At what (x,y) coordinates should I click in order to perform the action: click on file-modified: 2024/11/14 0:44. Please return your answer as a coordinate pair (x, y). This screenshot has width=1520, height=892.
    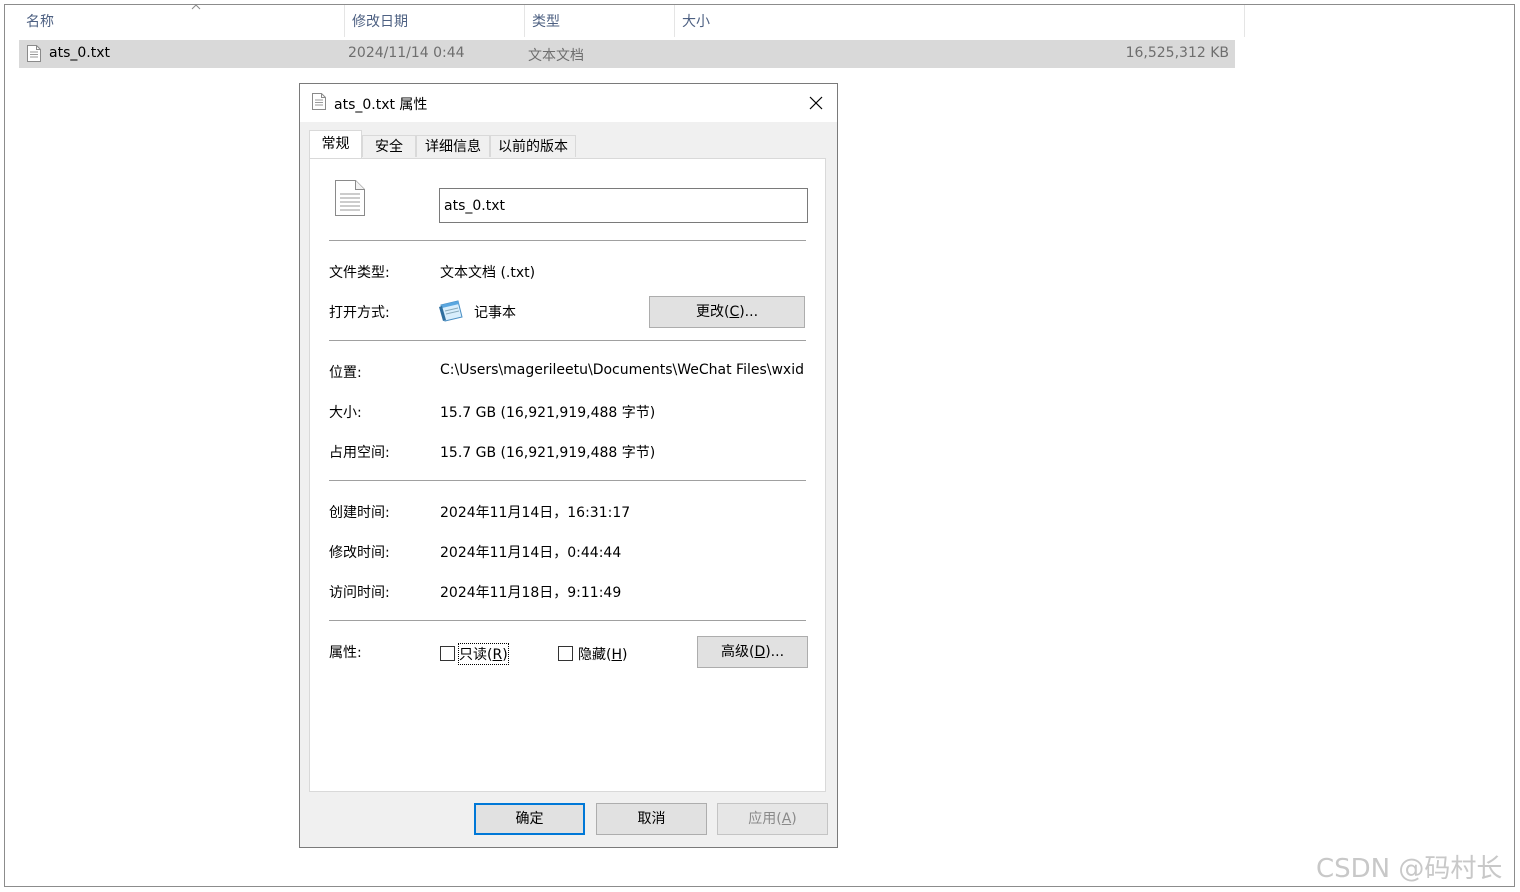
    Looking at the image, I should click on (406, 53).